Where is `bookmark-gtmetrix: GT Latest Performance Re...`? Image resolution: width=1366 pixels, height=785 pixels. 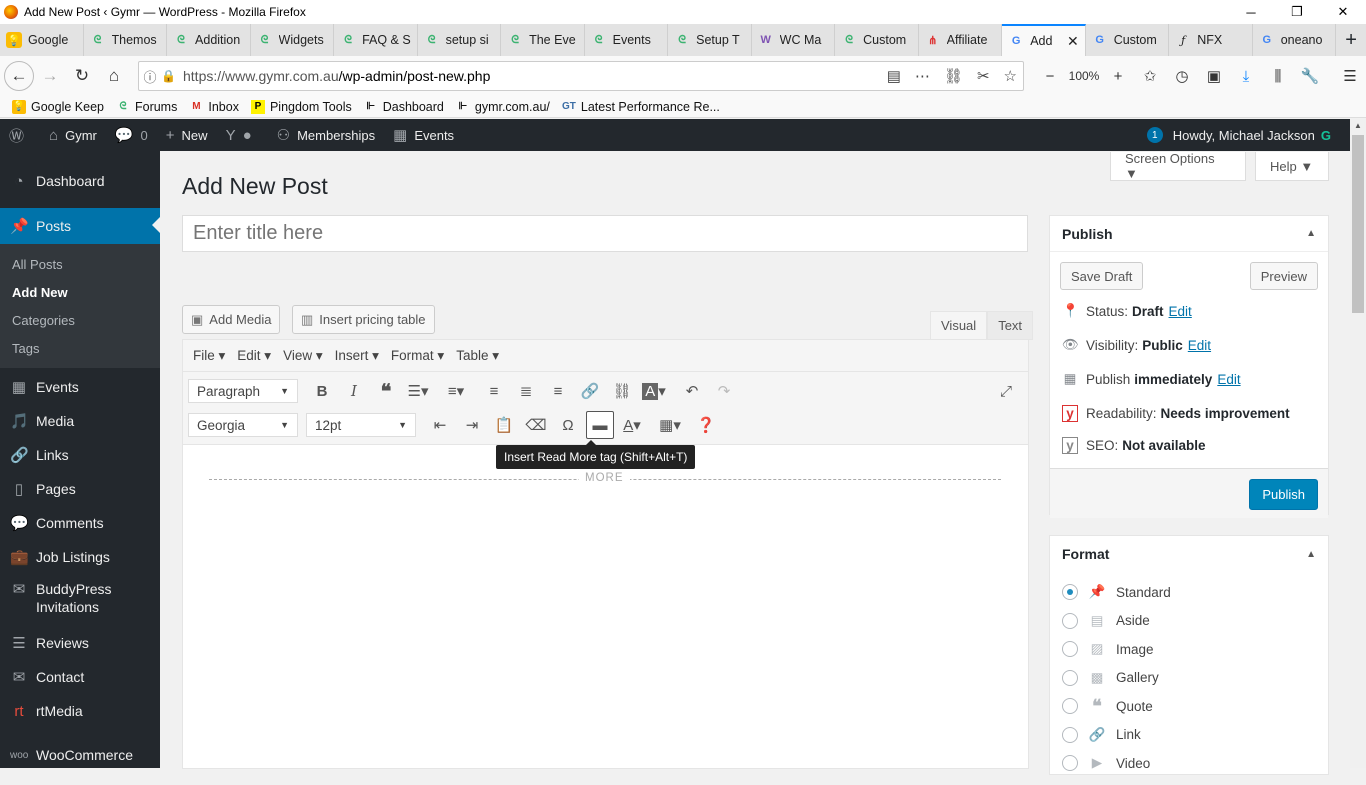
bookmark-gtmetrix: GT Latest Performance Re... is located at coordinates (641, 107).